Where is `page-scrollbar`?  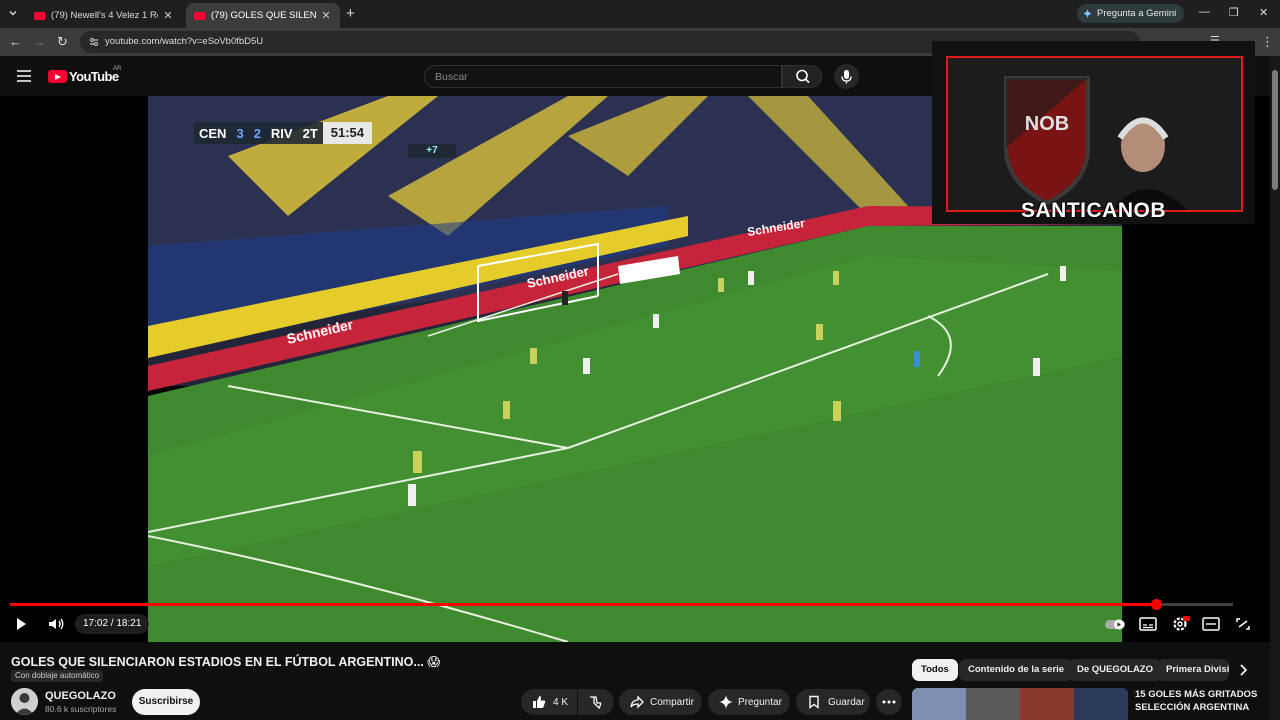
page-scrollbar is located at coordinates (1275, 388).